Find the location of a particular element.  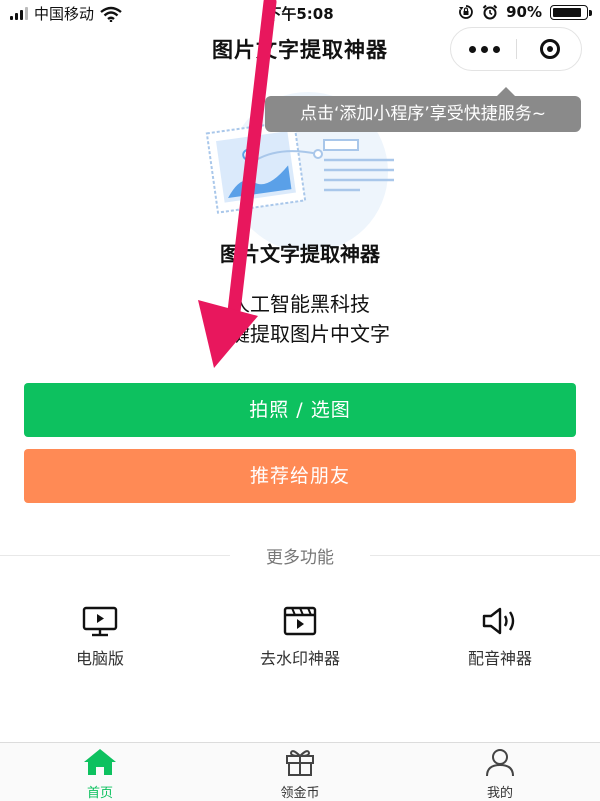

battery-icon is located at coordinates (571, 12).